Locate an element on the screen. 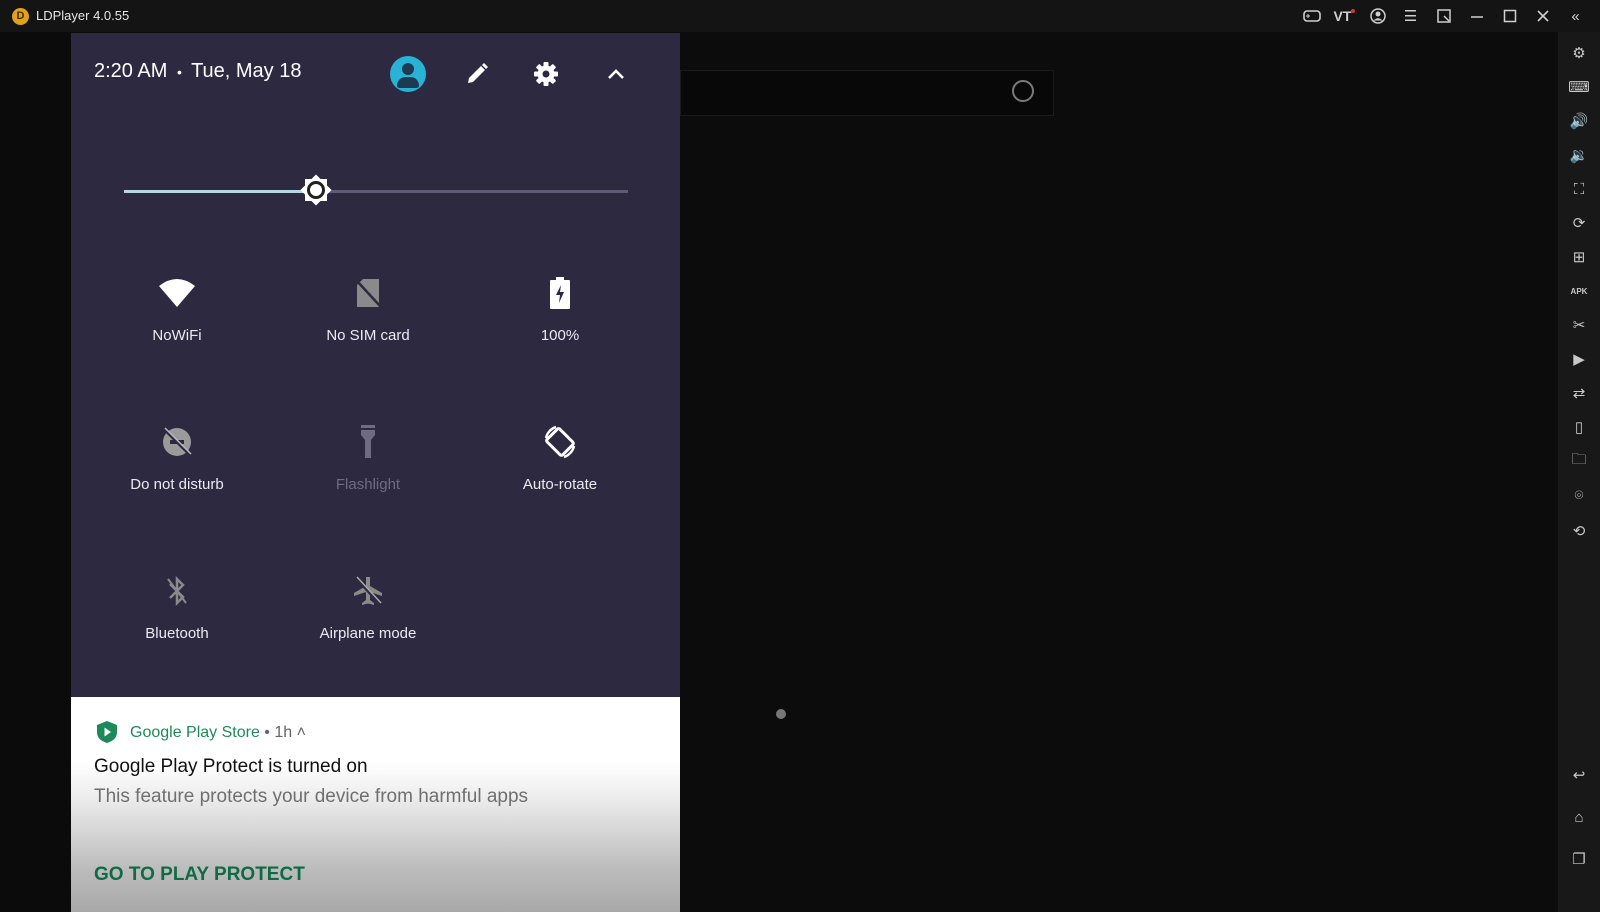  tile-bluetooth: Bluetooth is located at coordinates (177, 626).